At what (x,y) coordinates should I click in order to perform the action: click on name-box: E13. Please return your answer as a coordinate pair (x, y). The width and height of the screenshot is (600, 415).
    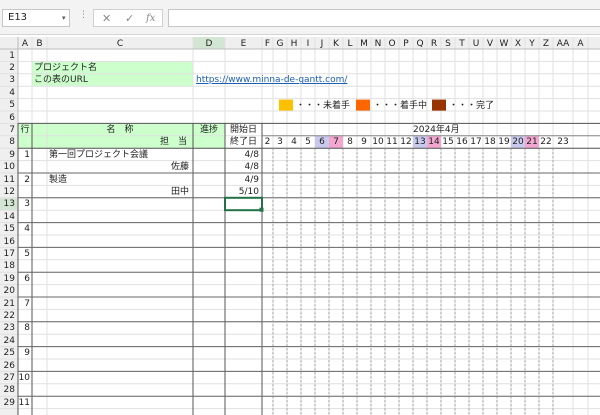
    Looking at the image, I should click on (36, 18).